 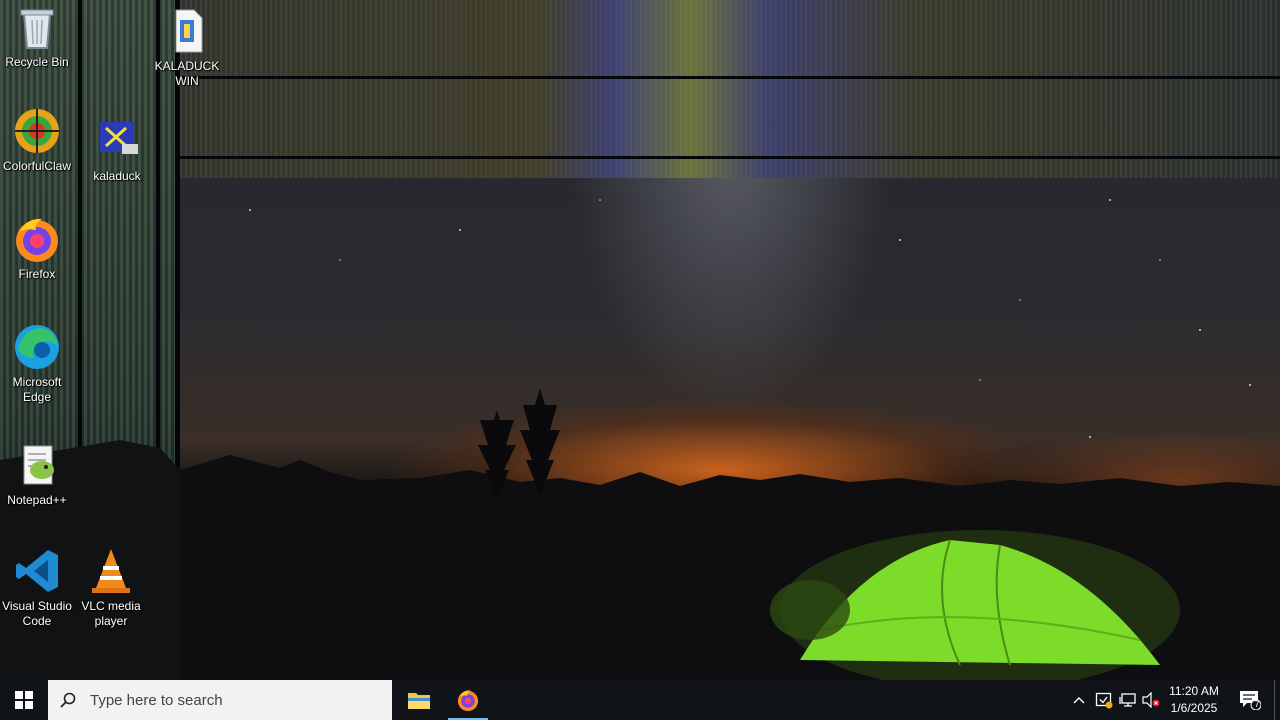 I want to click on desktop-icon-firefox: Firefox, so click(x=37, y=248).